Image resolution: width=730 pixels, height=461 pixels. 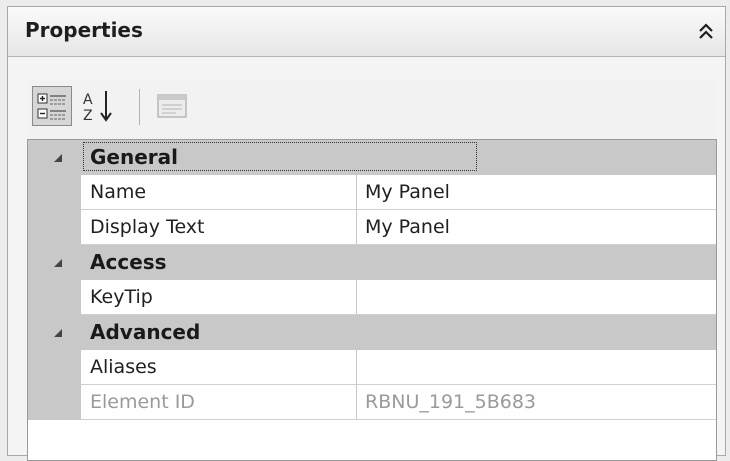 I want to click on double-chevron-up-icon, so click(x=706, y=32).